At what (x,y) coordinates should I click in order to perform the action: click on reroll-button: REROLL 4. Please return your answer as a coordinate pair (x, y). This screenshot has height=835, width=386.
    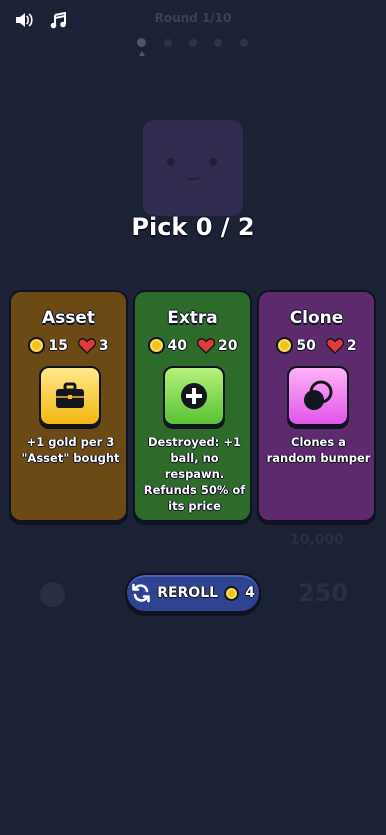
    Looking at the image, I should click on (193, 593).